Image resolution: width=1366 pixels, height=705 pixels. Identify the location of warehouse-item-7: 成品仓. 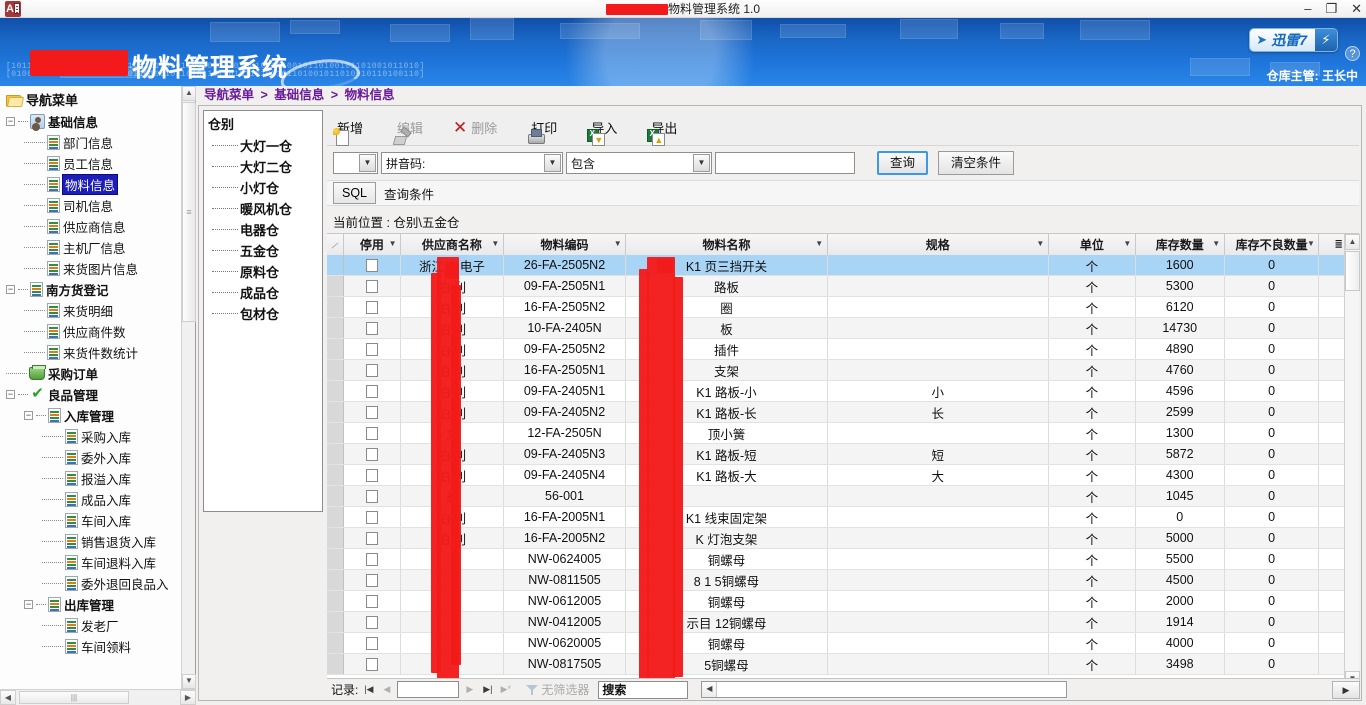
(263, 292).